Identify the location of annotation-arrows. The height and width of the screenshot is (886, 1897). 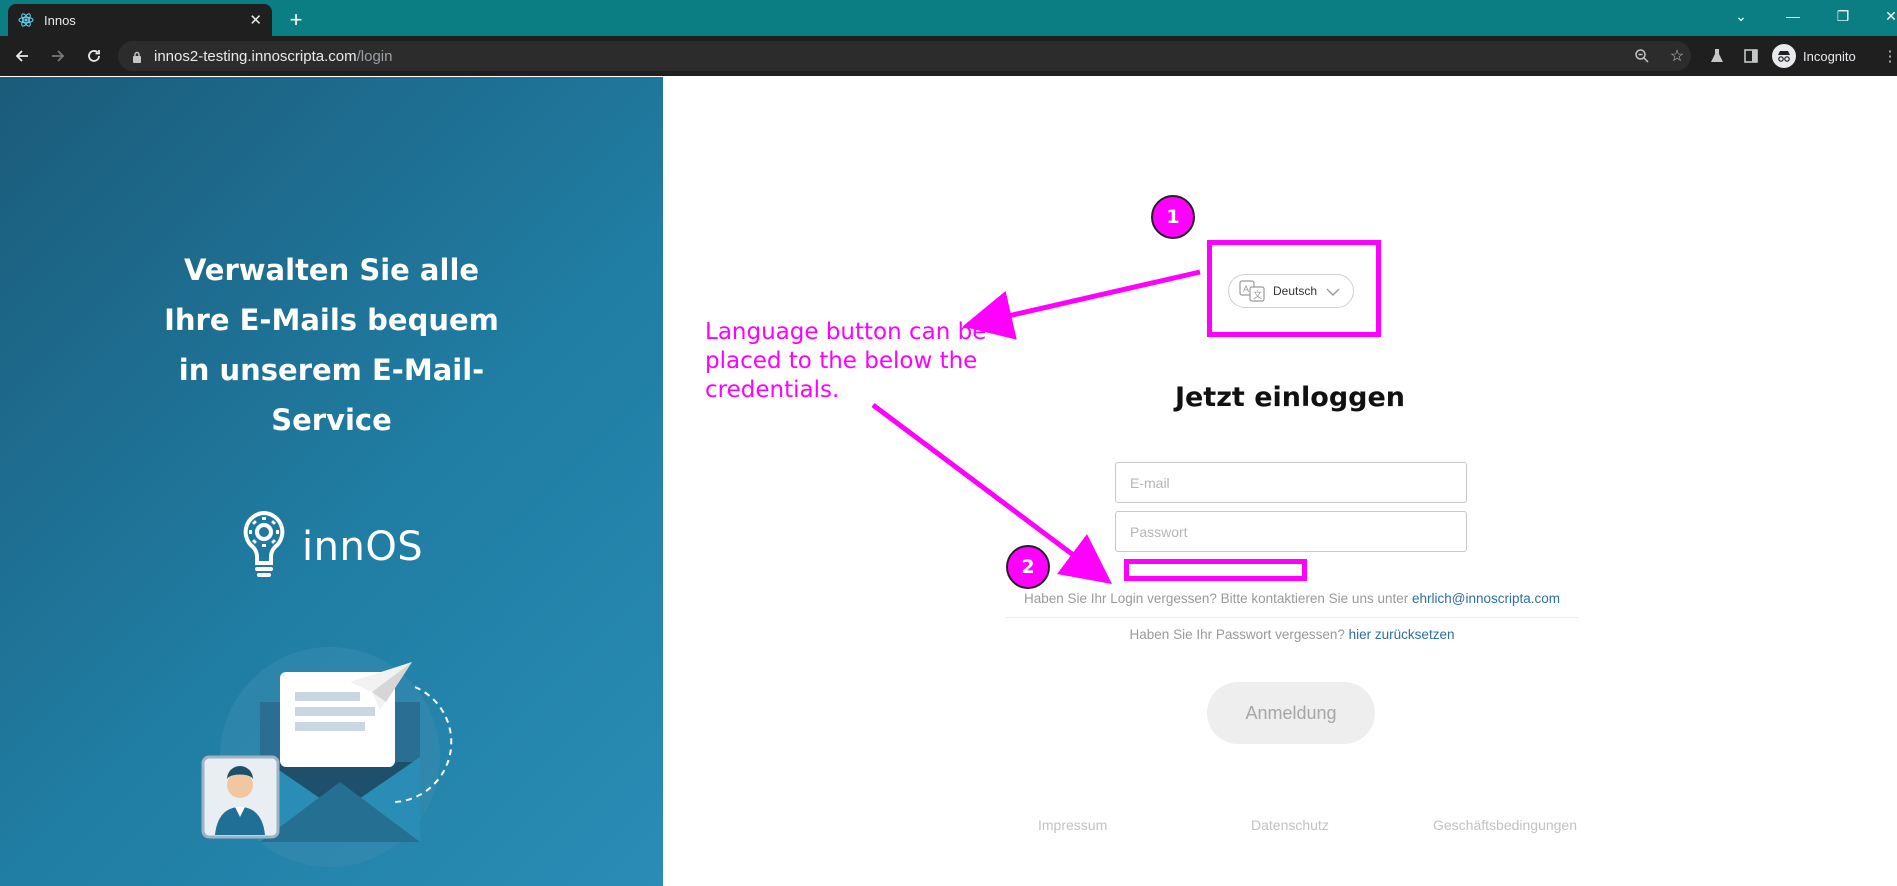
(1036, 426).